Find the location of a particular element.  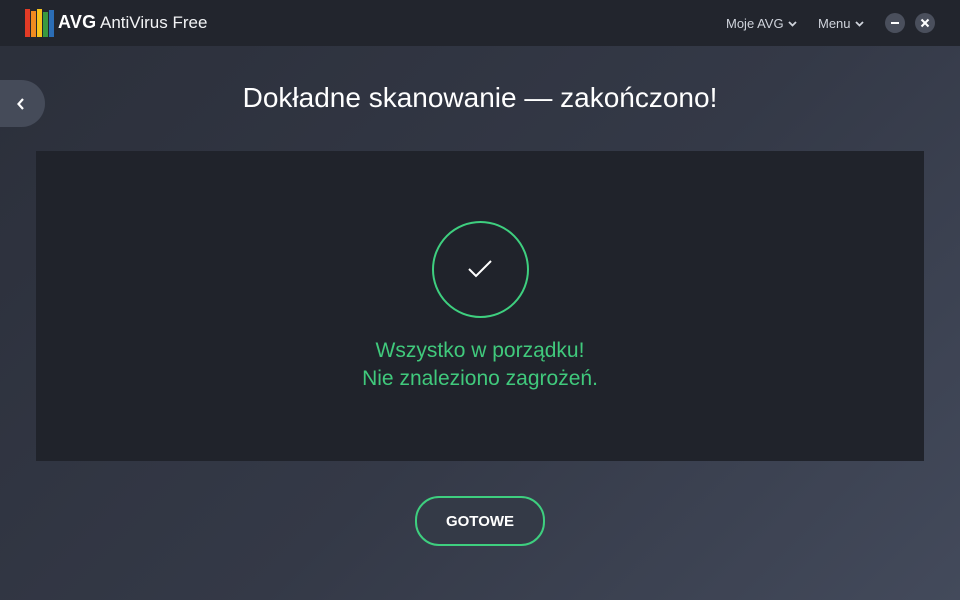

my-avg-label: Moje AVG is located at coordinates (755, 23).